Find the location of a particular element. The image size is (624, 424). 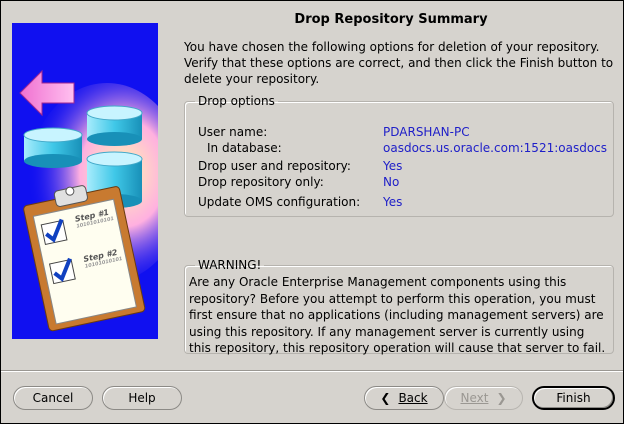

next-chevron-icon: ❯ is located at coordinates (501, 398).